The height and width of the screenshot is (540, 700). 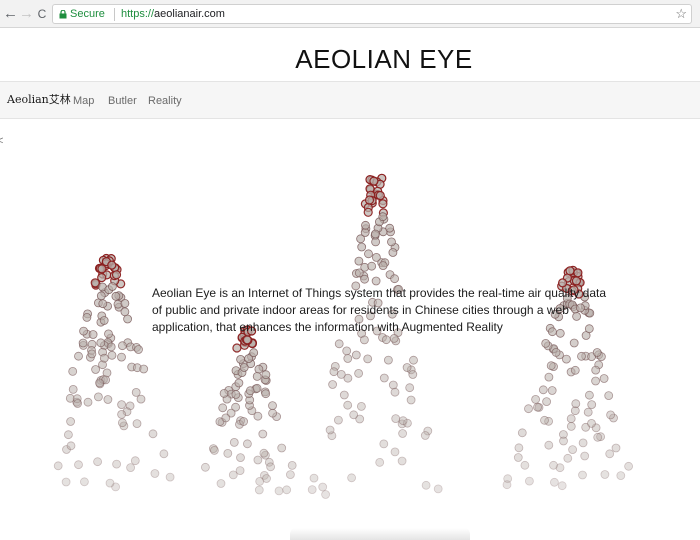 What do you see at coordinates (42, 14) in the screenshot?
I see `reload-icon: C` at bounding box center [42, 14].